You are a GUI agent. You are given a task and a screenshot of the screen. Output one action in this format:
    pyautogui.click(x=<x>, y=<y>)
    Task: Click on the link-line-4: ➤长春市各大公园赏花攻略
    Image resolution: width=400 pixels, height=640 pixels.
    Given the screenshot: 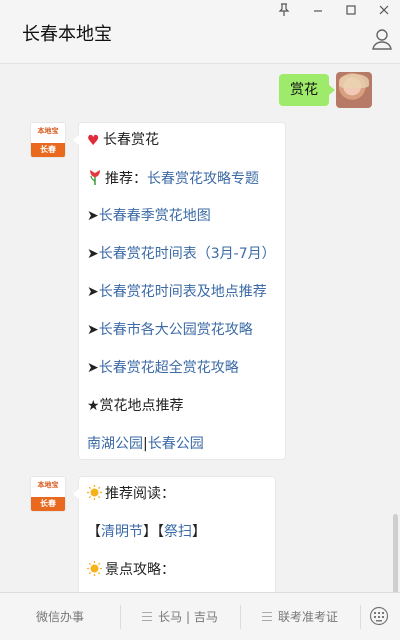 What is the action you would take?
    pyautogui.click(x=170, y=330)
    